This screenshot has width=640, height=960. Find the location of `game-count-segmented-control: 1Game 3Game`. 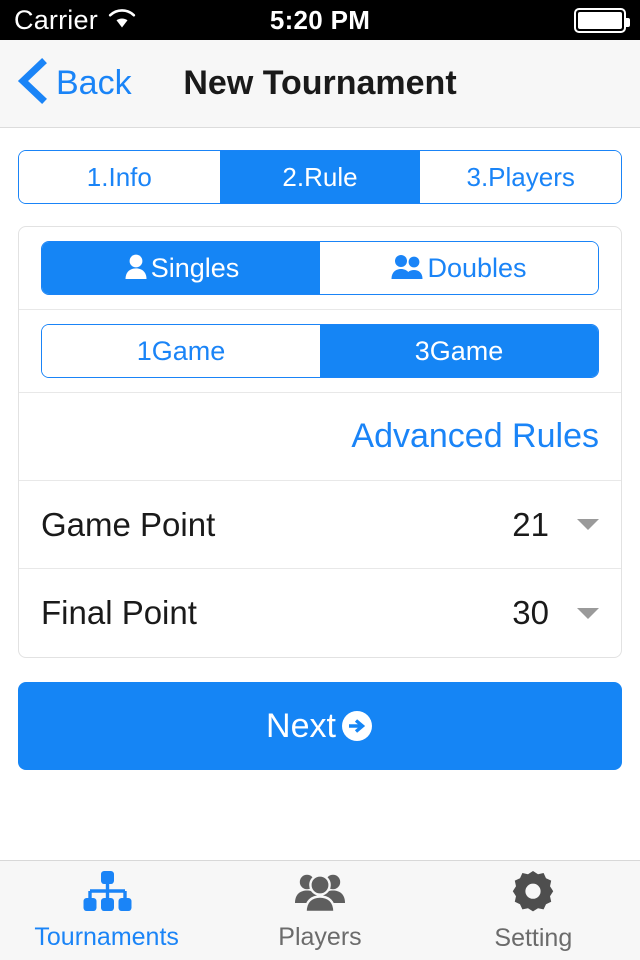

game-count-segmented-control: 1Game 3Game is located at coordinates (320, 351).